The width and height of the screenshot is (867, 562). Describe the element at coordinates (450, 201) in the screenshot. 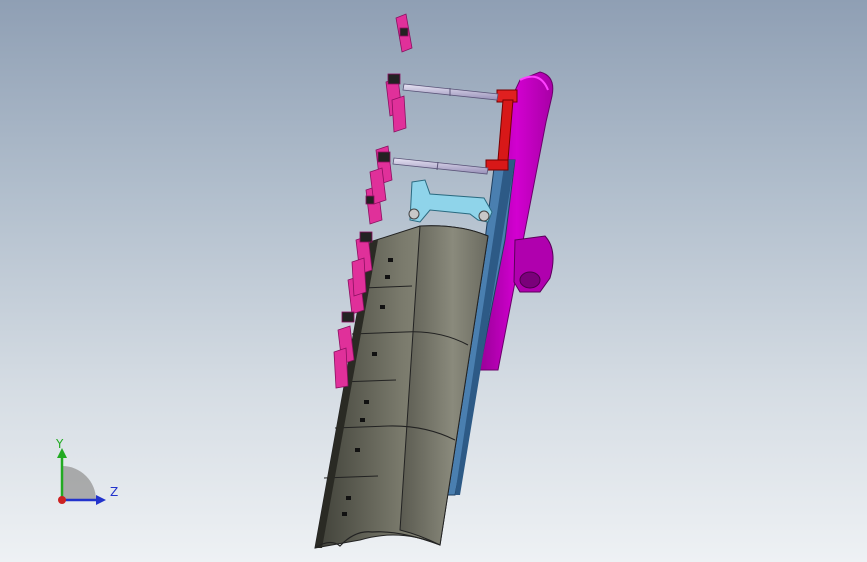

I see `bracket-arm` at that location.